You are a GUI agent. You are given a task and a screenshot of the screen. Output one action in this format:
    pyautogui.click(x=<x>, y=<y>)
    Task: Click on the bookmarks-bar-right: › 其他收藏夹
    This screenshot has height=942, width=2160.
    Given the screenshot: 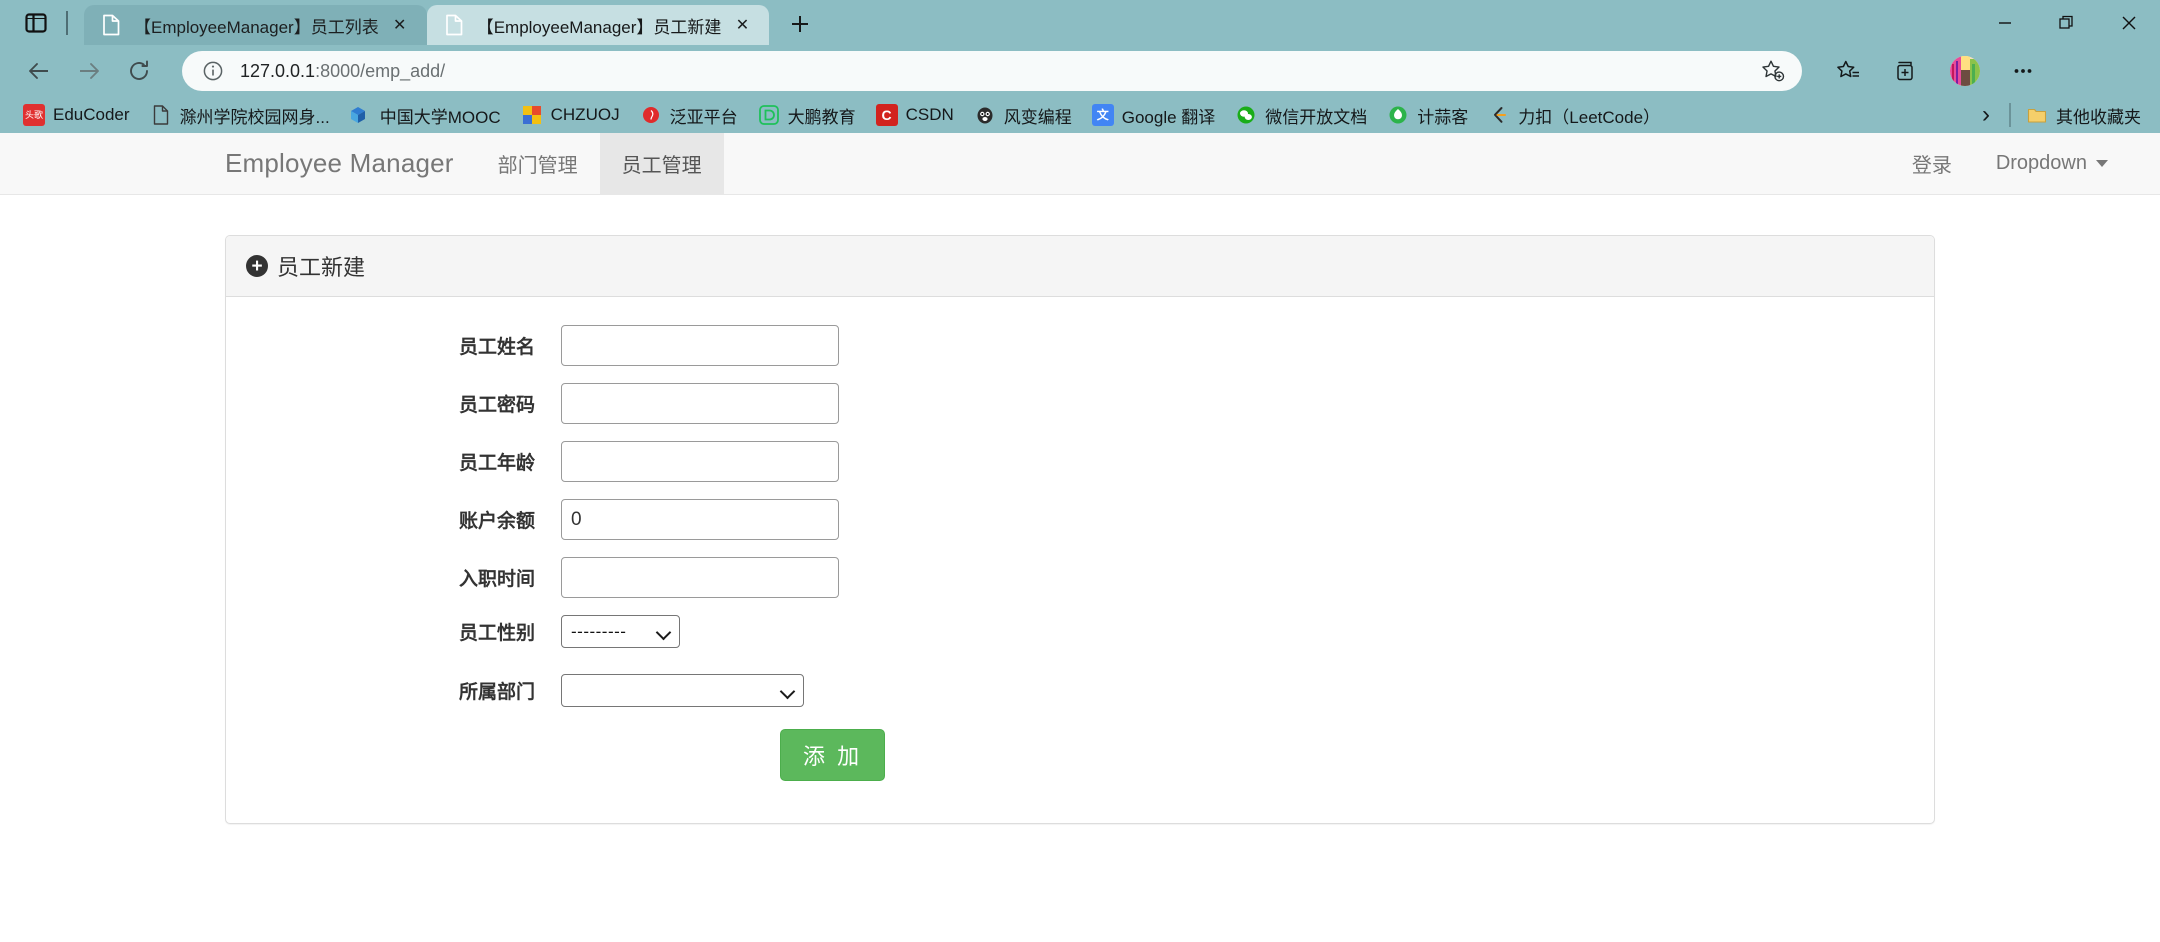 What is the action you would take?
    pyautogui.click(x=2059, y=115)
    